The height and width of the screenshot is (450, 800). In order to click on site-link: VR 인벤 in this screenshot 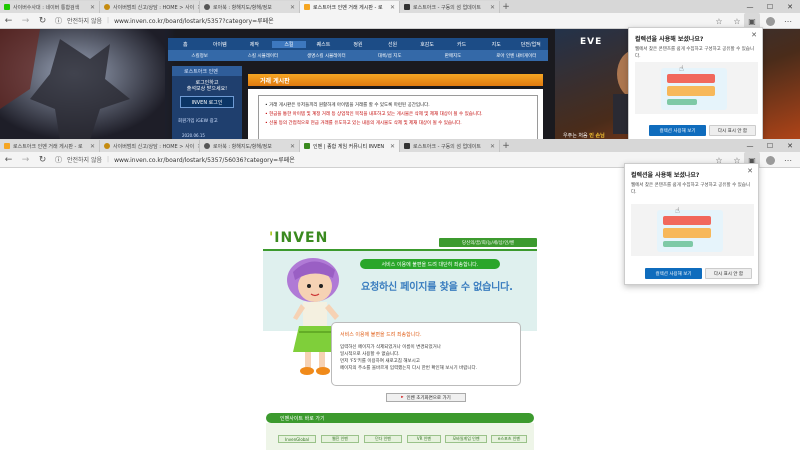, I will do `click(424, 439)`.